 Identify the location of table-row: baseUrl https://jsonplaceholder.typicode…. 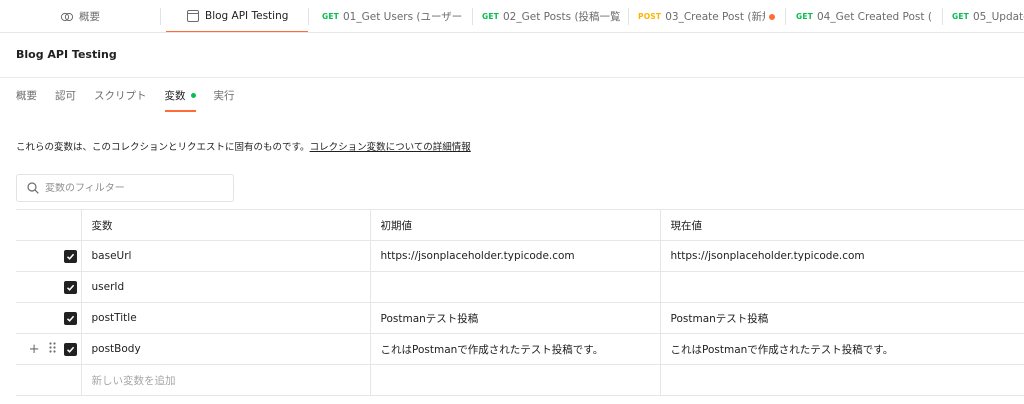
(520, 256).